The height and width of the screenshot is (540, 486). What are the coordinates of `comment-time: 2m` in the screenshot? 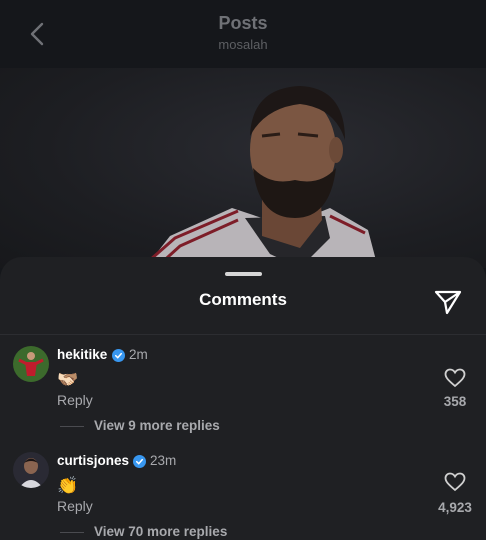 It's located at (138, 354).